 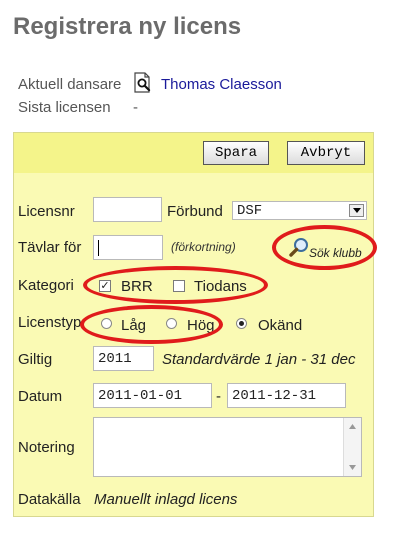 What do you see at coordinates (50, 247) in the screenshot?
I see `competes-for-label: Tävlar för` at bounding box center [50, 247].